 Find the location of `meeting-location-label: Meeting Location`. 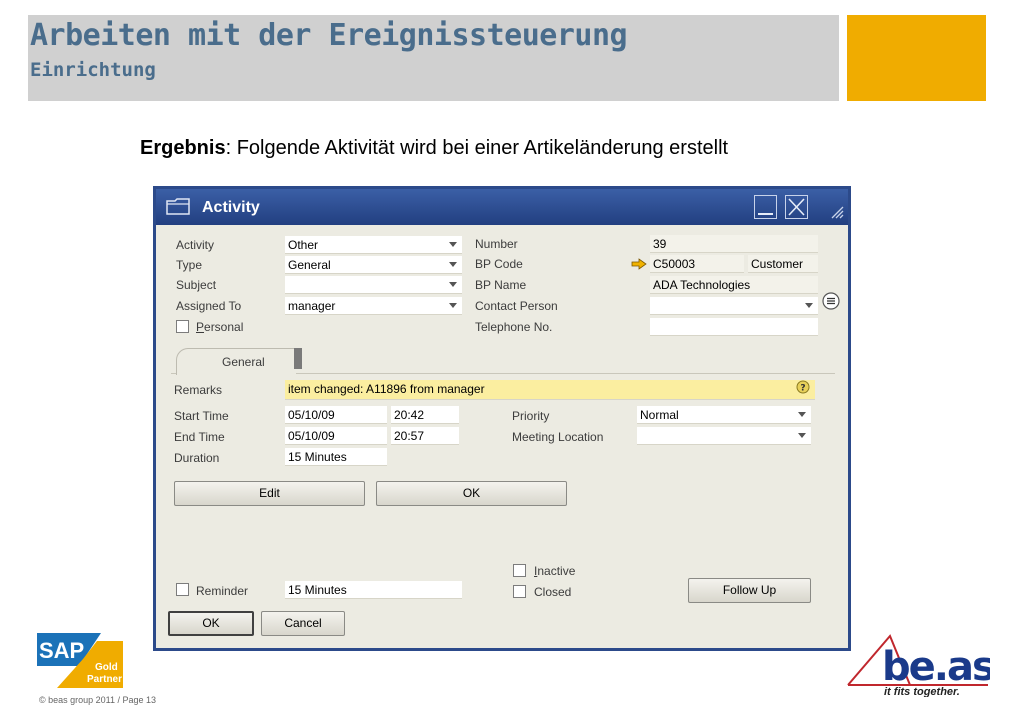

meeting-location-label: Meeting Location is located at coordinates (558, 437).